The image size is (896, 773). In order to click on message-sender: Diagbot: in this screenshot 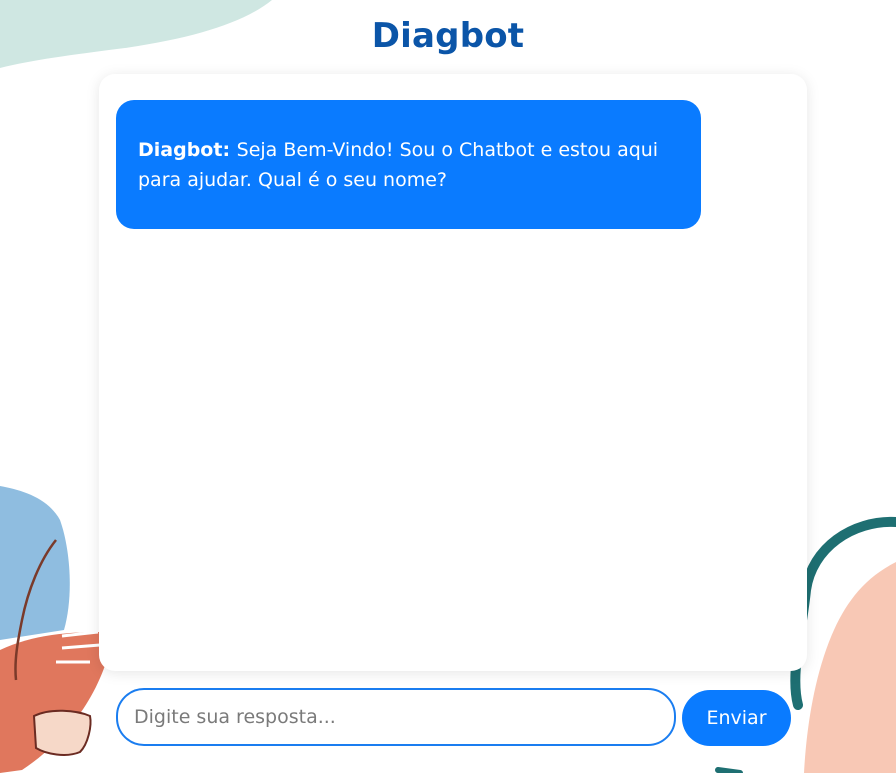, I will do `click(187, 150)`.